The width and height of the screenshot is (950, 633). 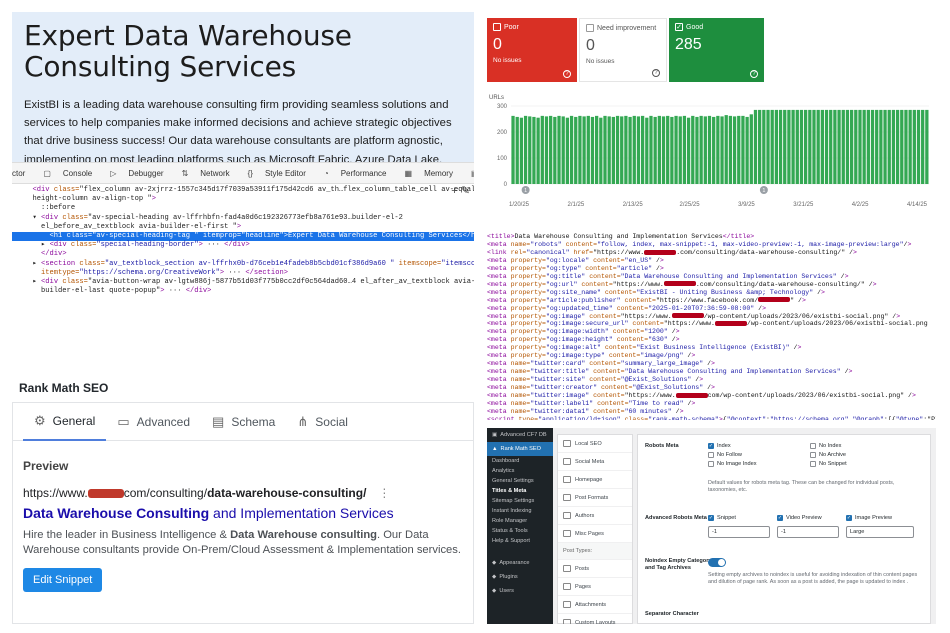 What do you see at coordinates (243, 254) in the screenshot?
I see `dom-node: </div>` at bounding box center [243, 254].